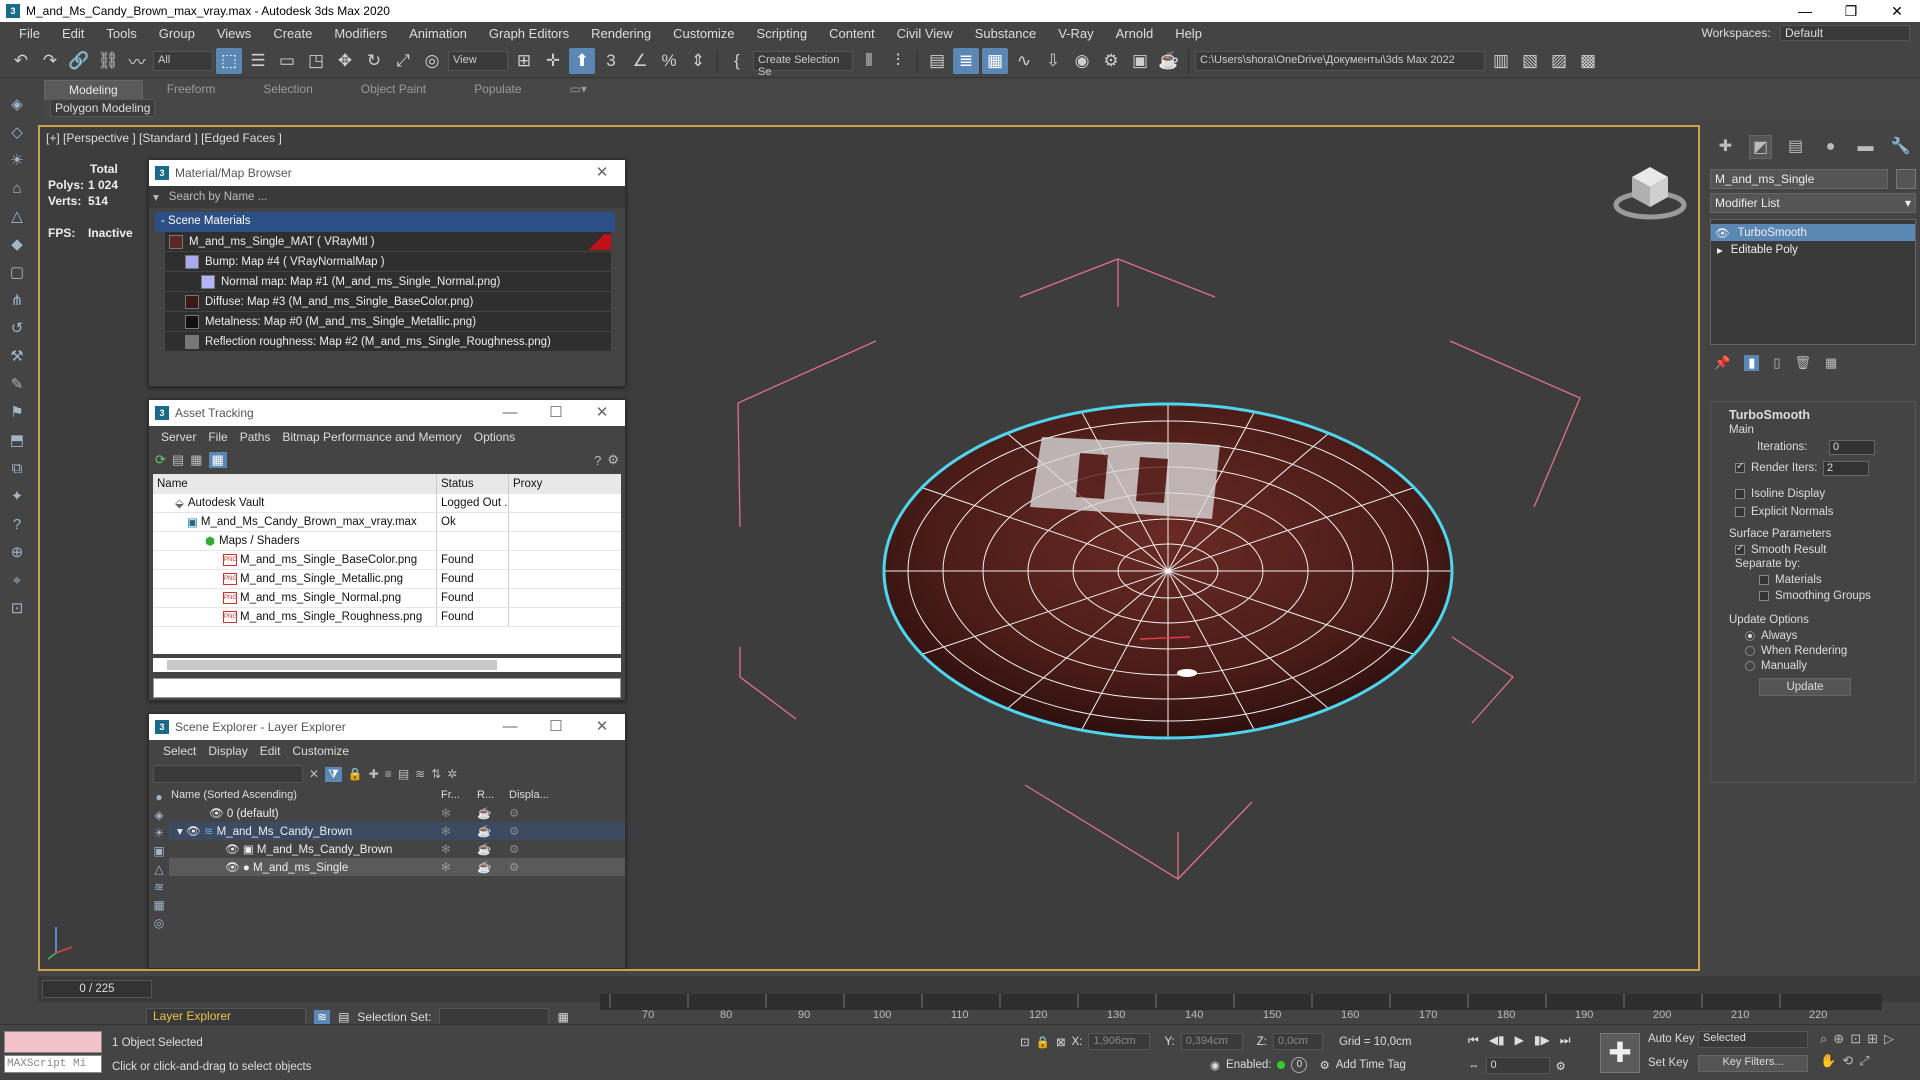 This screenshot has width=1920, height=1080. What do you see at coordinates (79, 61) in the screenshot?
I see `link-icon: 🔗` at bounding box center [79, 61].